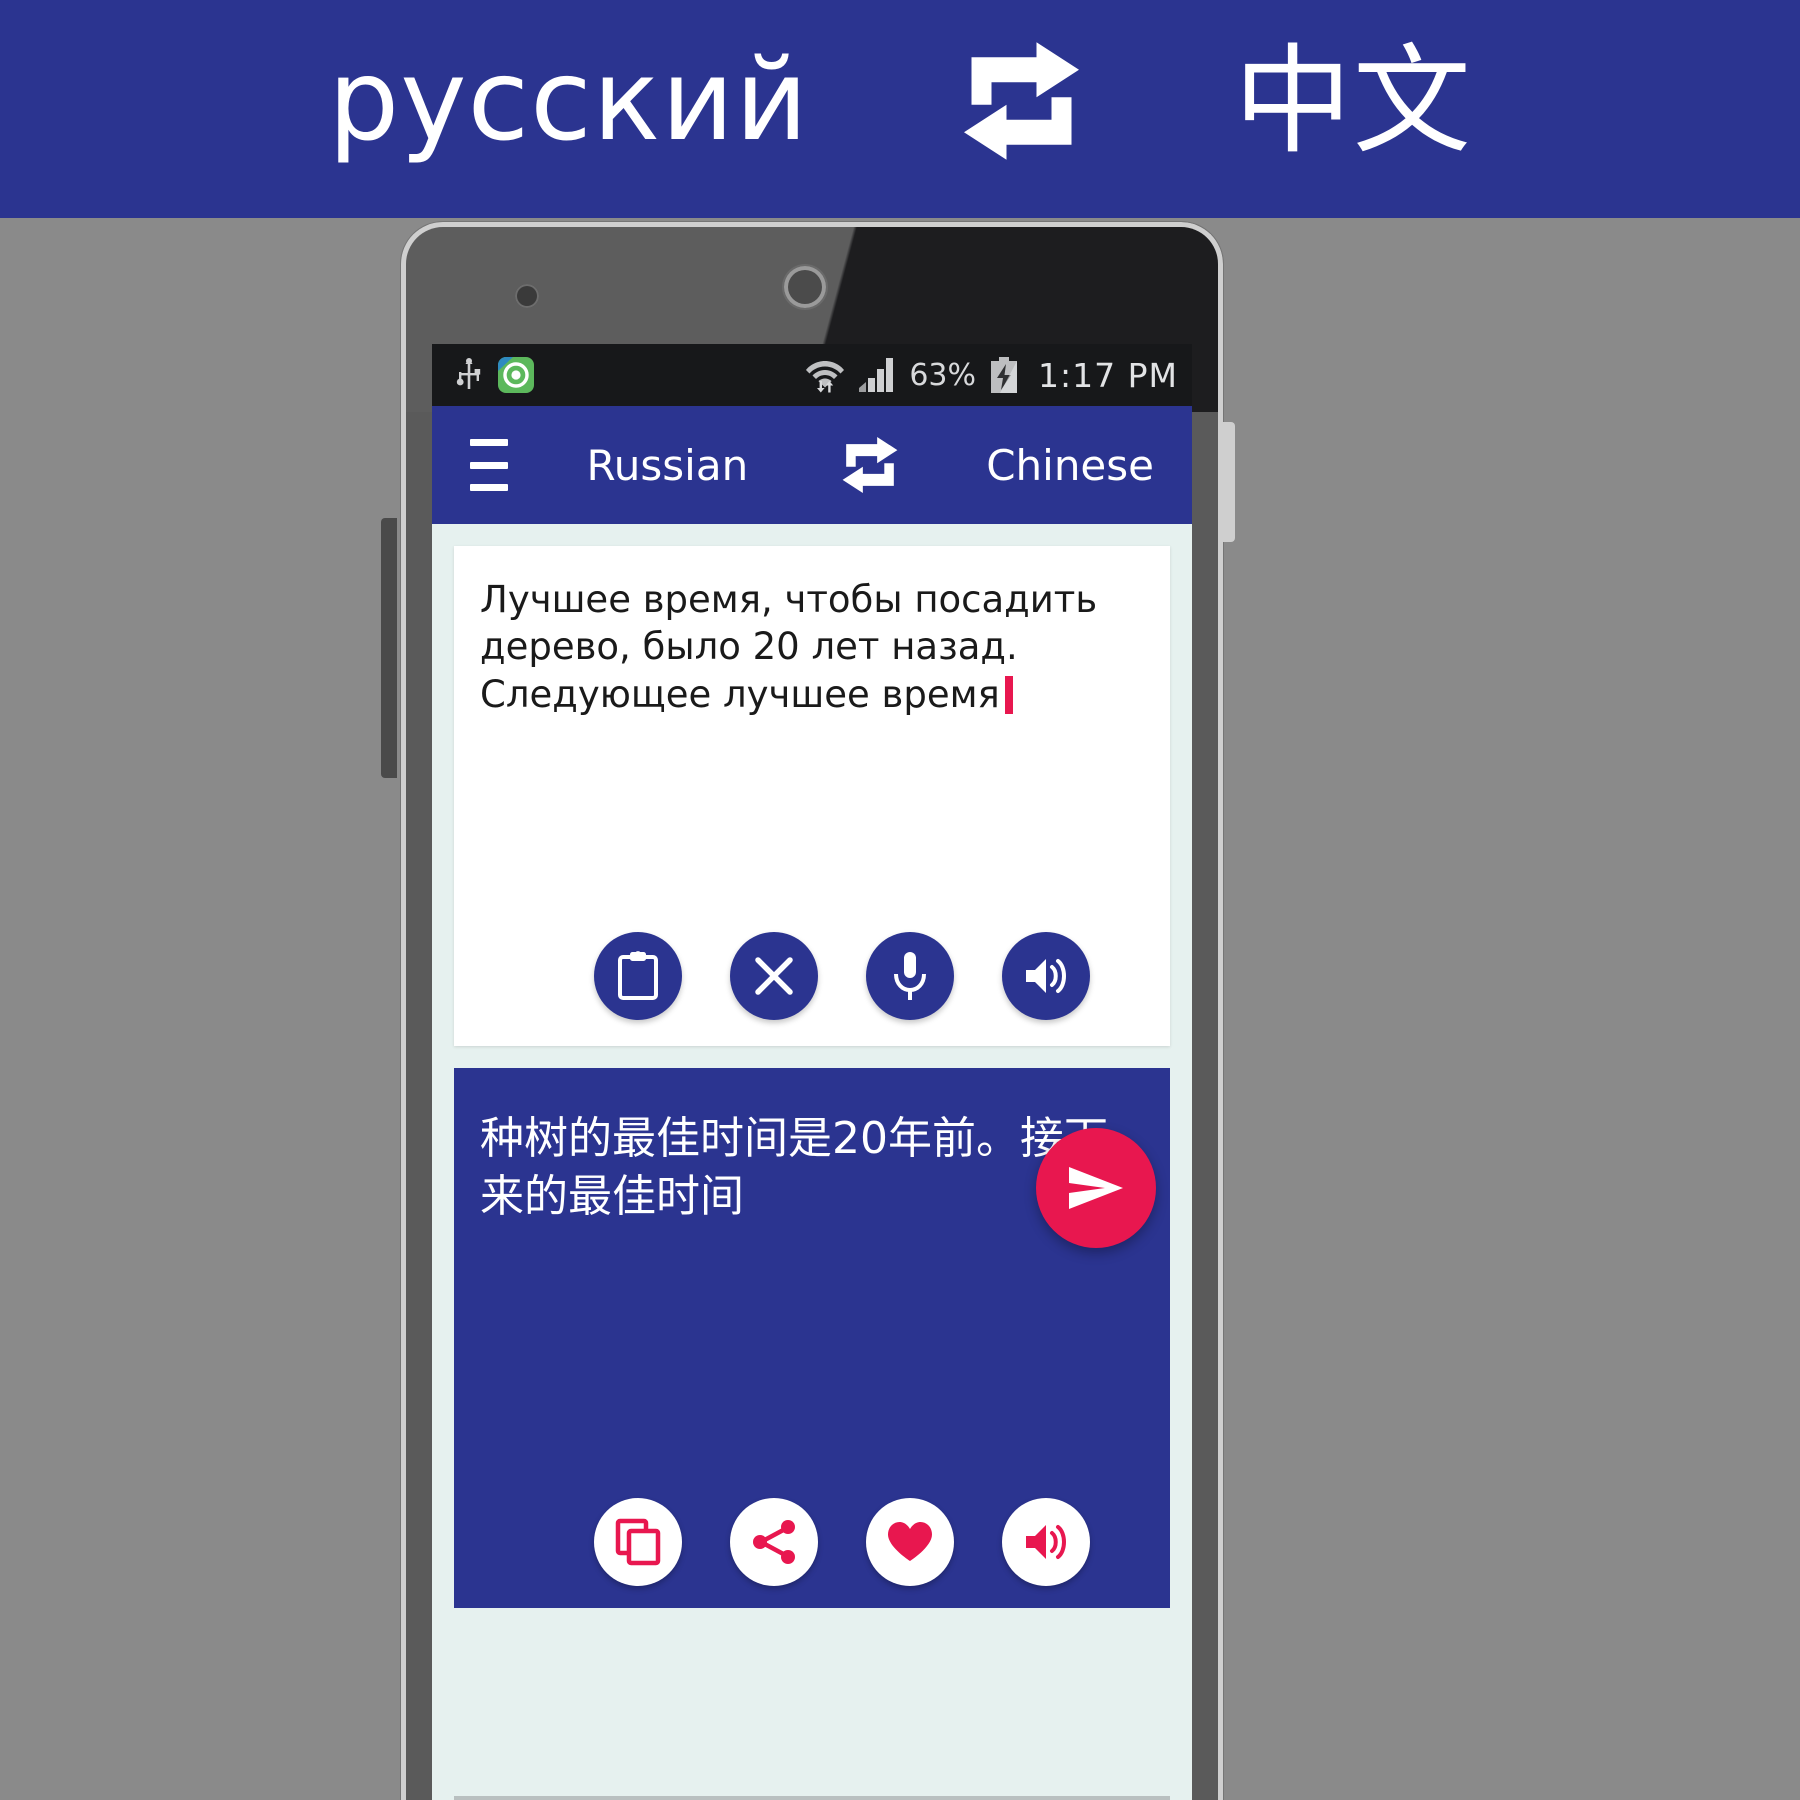 Image resolution: width=1800 pixels, height=1800 pixels. I want to click on paste-button, so click(638, 976).